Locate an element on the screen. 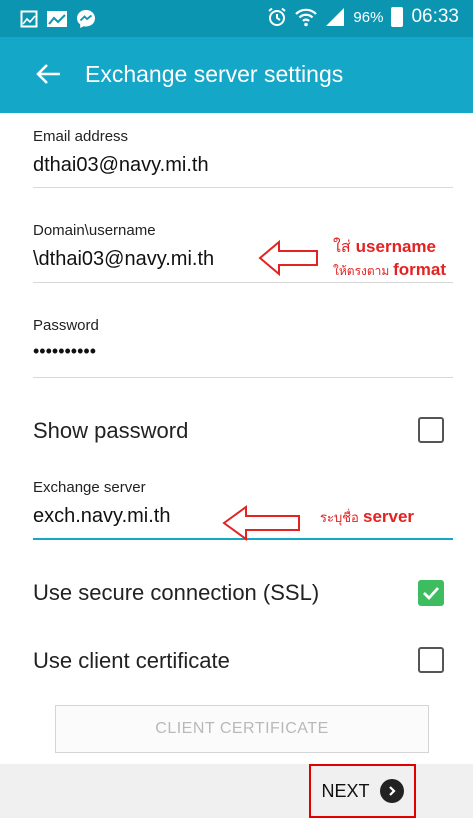 The width and height of the screenshot is (473, 818). show-password-label: Show password is located at coordinates (111, 430).